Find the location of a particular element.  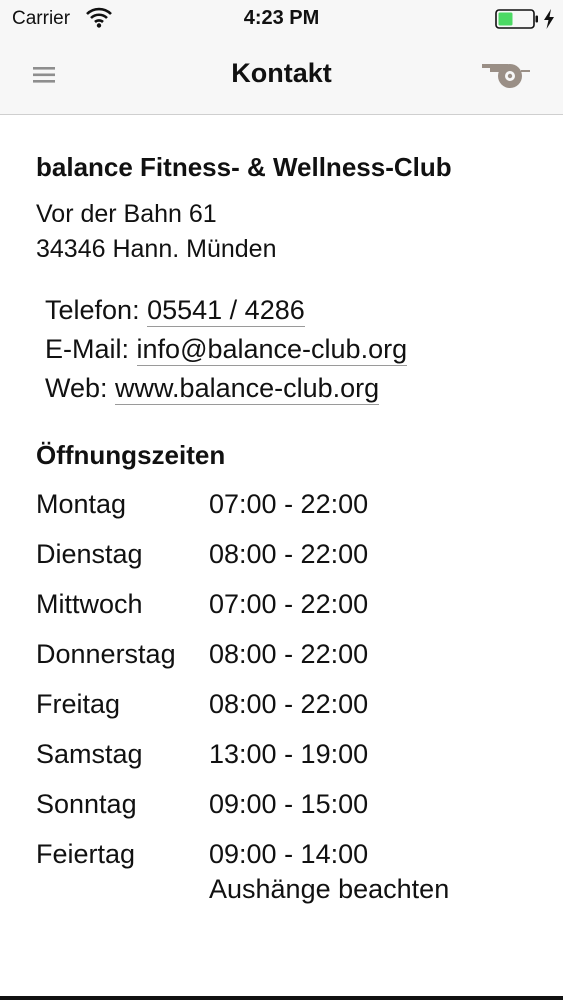

opening-hours-title: Öffnungszeiten is located at coordinates (131, 455).